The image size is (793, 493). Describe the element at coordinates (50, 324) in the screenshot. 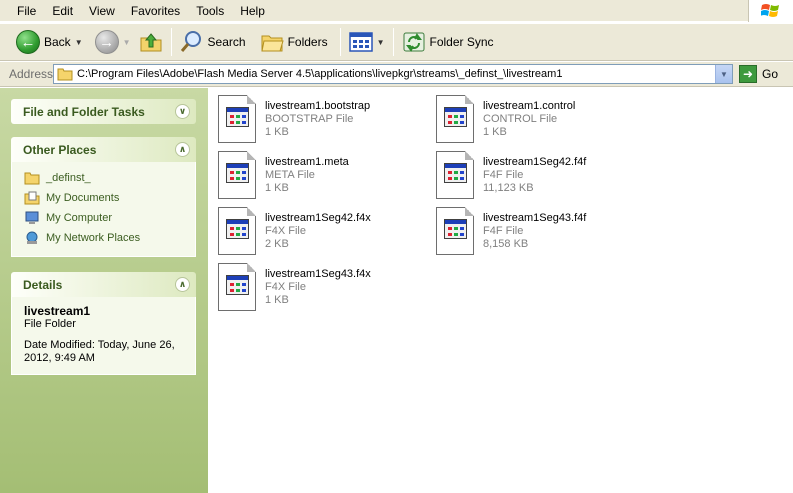

I see `details-kind: File Folder` at that location.